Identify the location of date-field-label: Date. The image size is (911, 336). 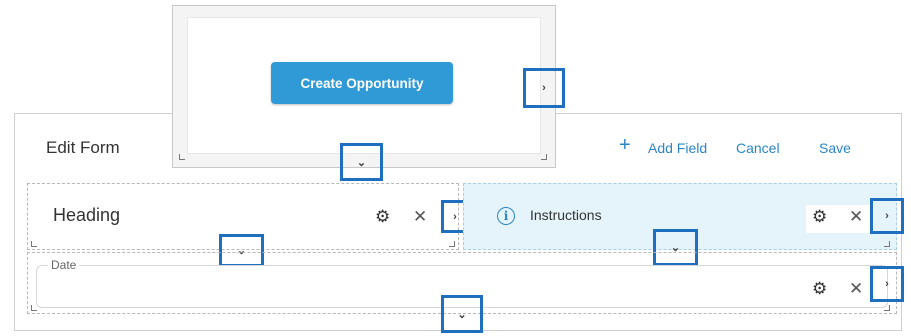
(64, 265).